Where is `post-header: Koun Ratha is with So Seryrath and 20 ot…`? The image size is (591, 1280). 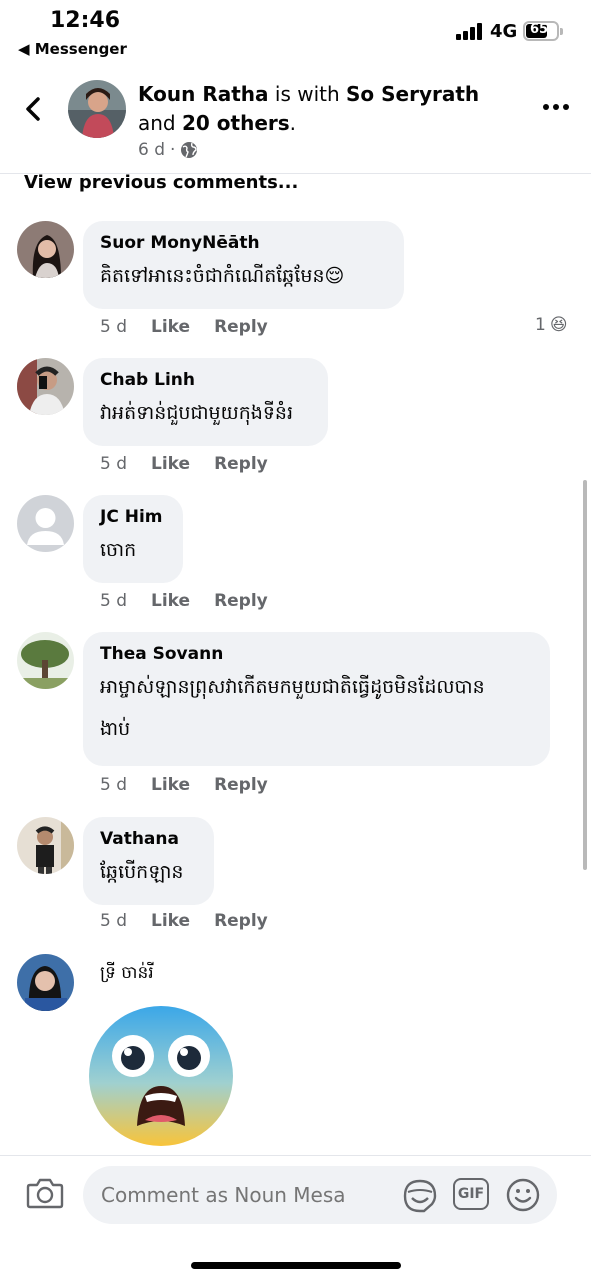
post-header: Koun Ratha is with So Seryrath and 20 ot… is located at coordinates (295, 122).